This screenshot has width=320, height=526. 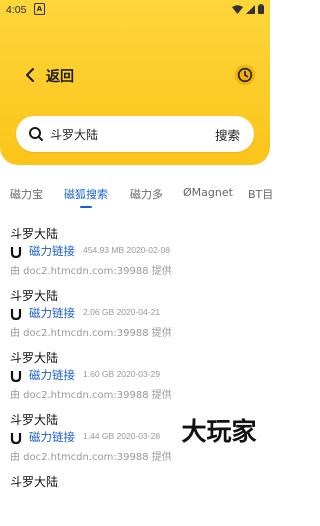 What do you see at coordinates (135, 11) in the screenshot?
I see `status-bar: 4:05 A` at bounding box center [135, 11].